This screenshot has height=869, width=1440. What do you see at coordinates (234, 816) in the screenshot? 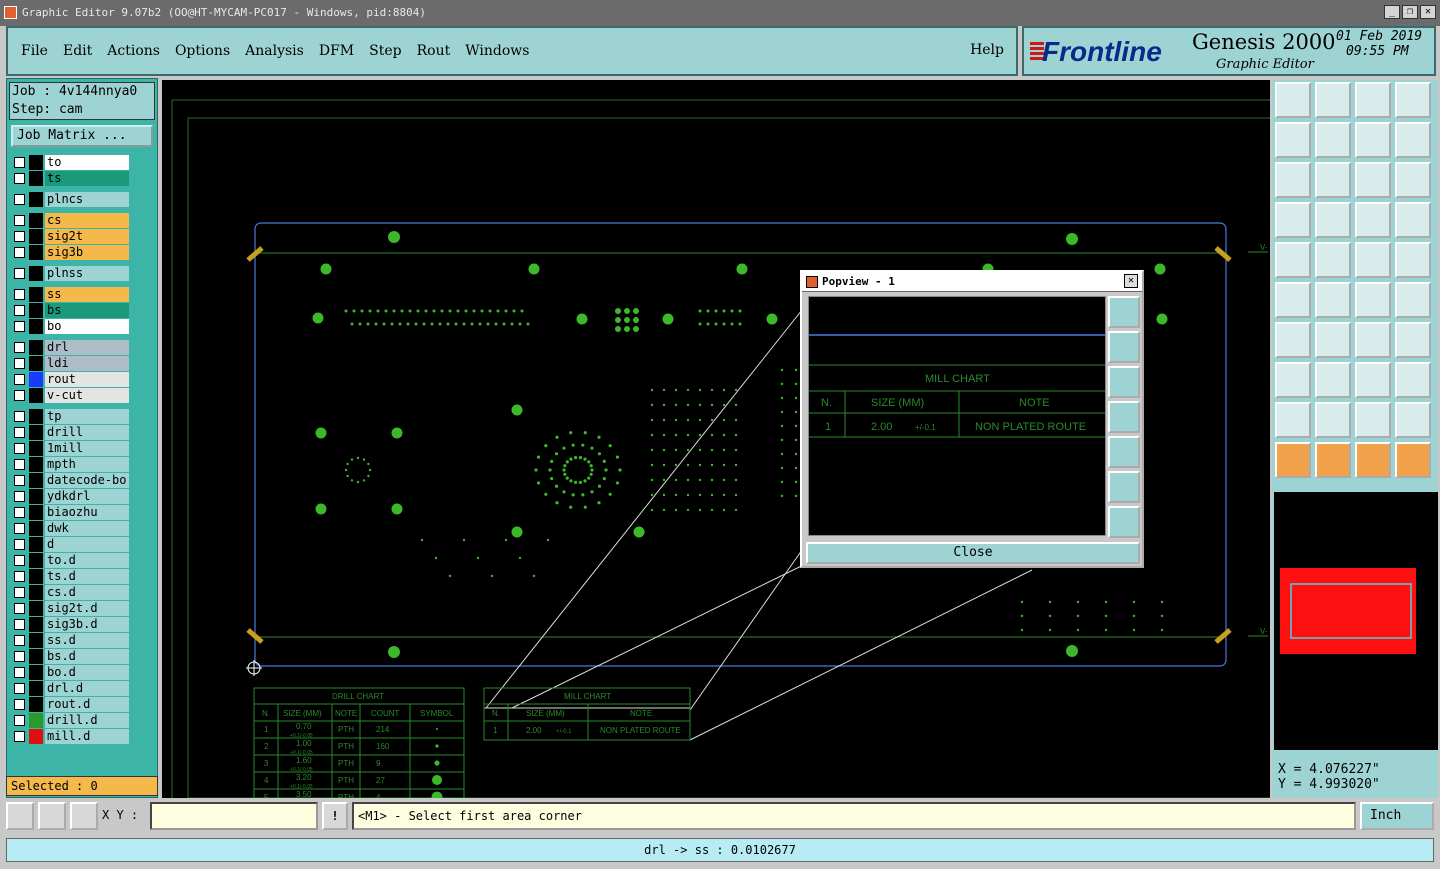
I see `xy-input` at bounding box center [234, 816].